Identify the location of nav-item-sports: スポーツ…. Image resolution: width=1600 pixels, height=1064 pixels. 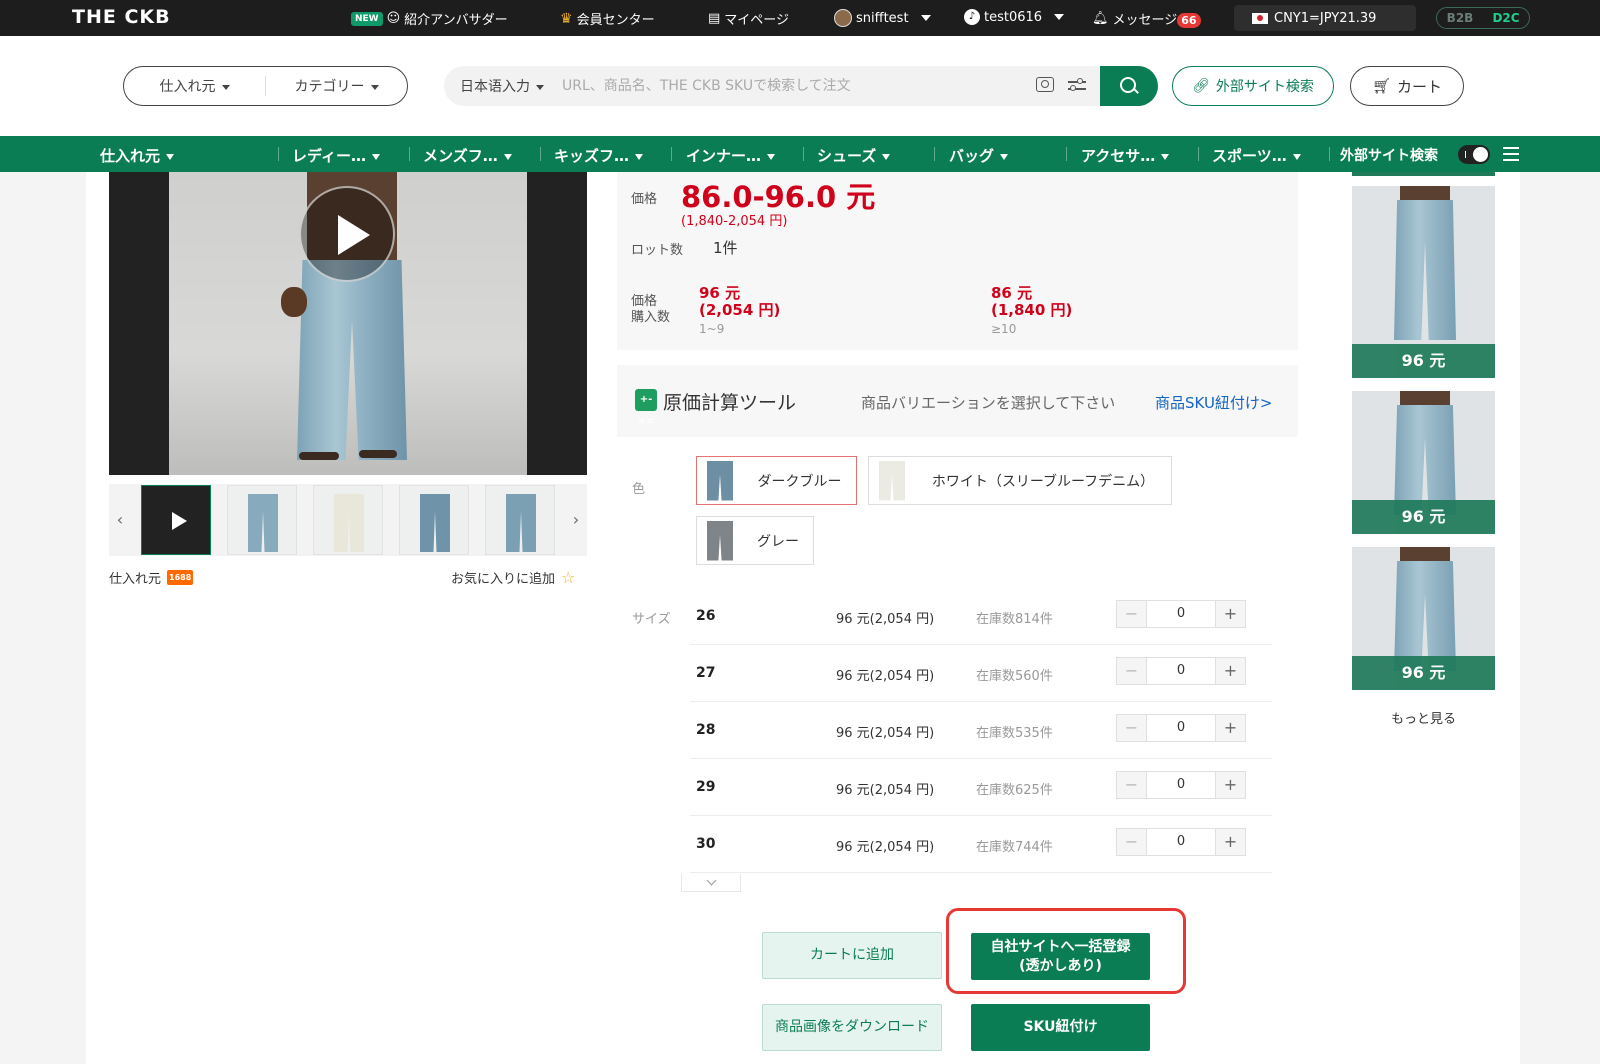
(1256, 155).